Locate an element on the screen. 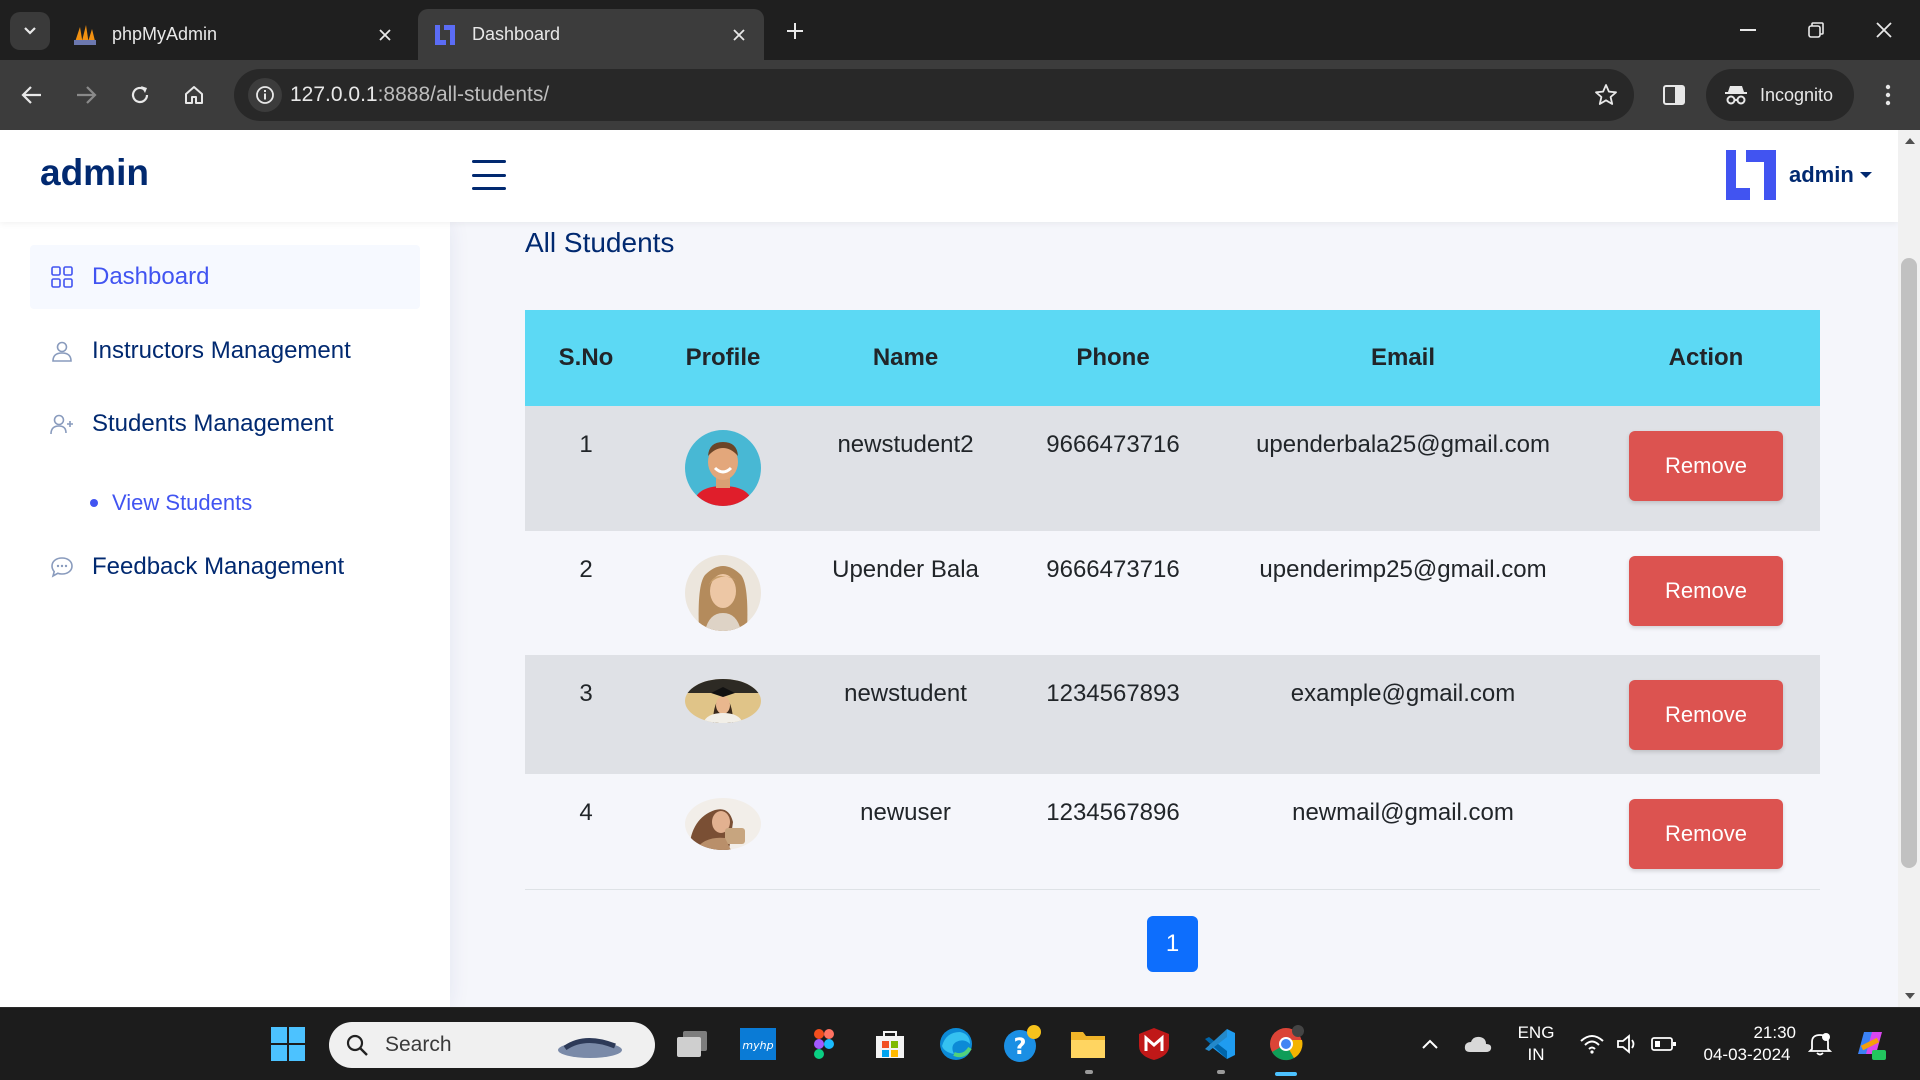 The height and width of the screenshot is (1080, 1920). show-hidden-icons-chevron-icon is located at coordinates (1430, 1044).